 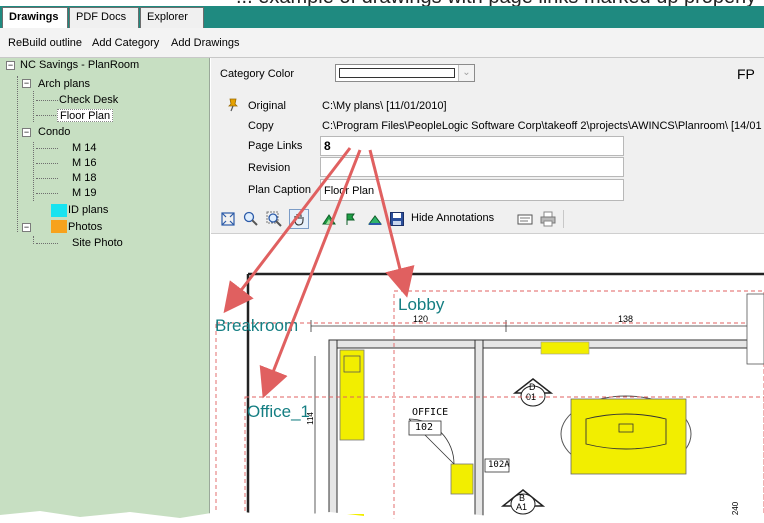 I want to click on pin-icon, so click(x=233, y=106).